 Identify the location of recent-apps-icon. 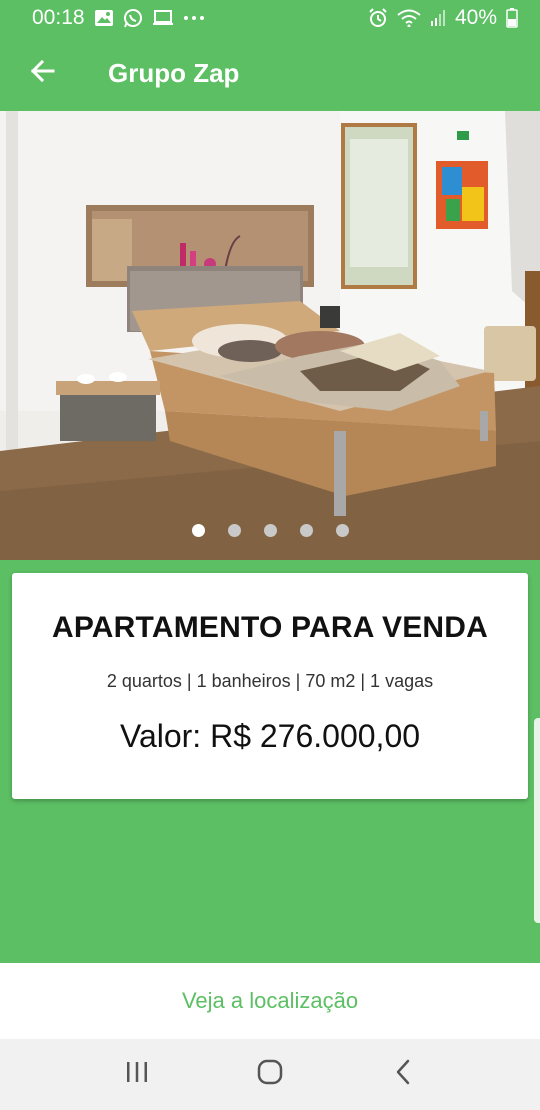
(137, 1074).